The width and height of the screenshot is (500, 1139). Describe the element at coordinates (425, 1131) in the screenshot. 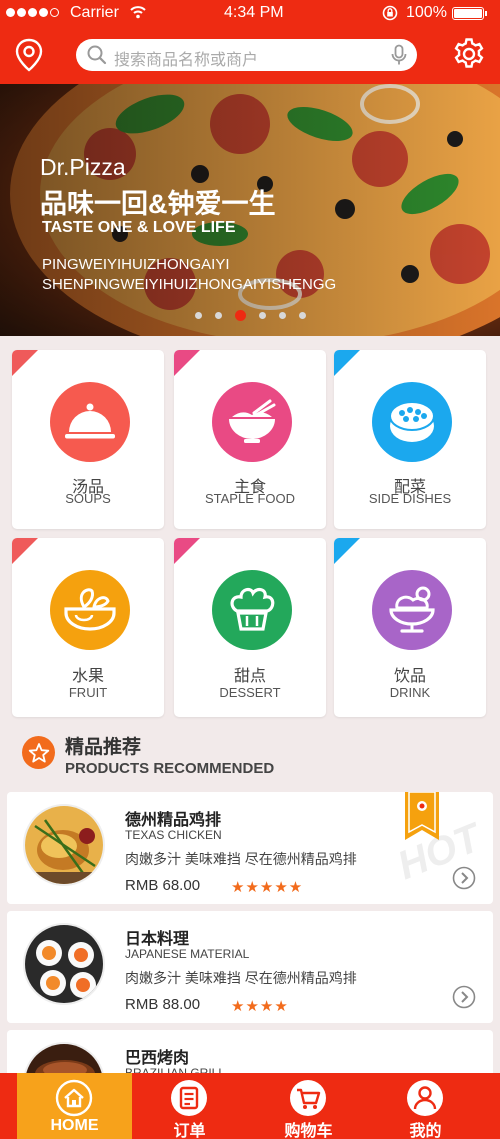

I see `tab-label: 我的` at that location.